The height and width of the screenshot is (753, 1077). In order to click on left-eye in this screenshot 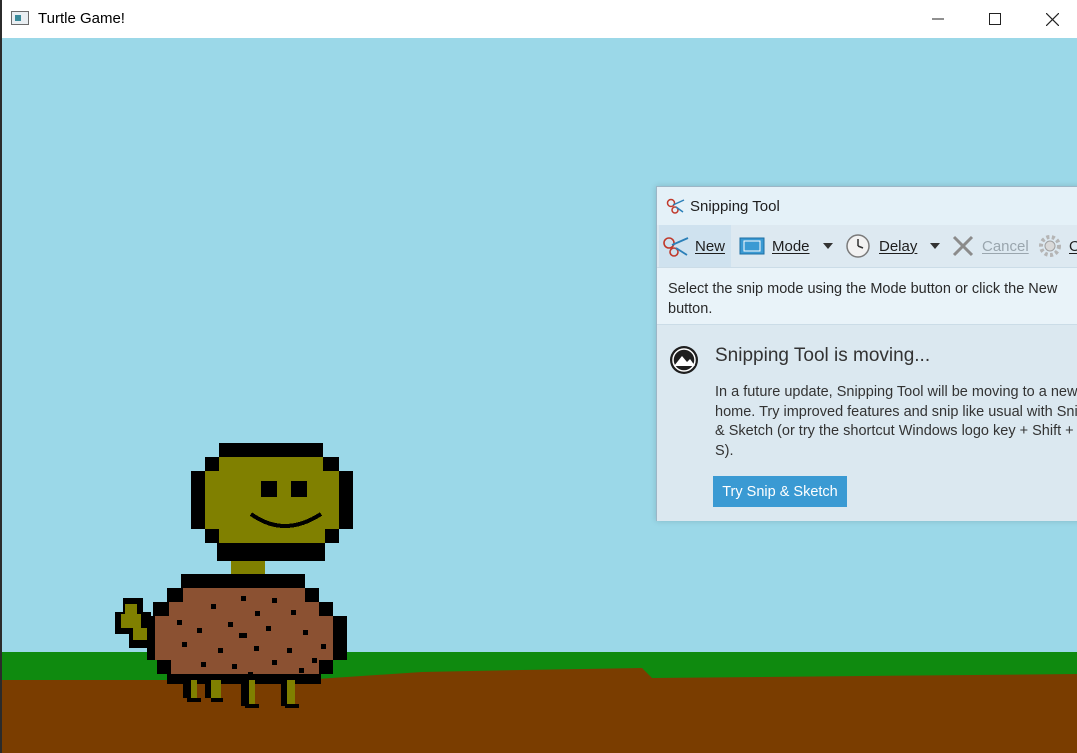, I will do `click(269, 489)`.